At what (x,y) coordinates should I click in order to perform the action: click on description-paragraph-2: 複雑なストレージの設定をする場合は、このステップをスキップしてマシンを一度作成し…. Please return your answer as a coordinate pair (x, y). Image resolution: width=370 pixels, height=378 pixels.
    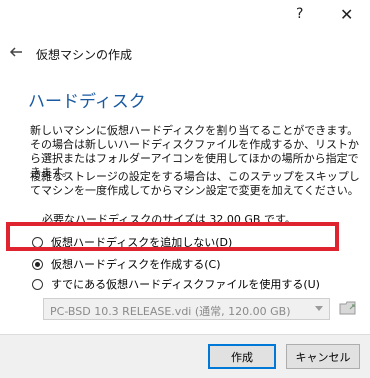
    Looking at the image, I should click on (195, 183).